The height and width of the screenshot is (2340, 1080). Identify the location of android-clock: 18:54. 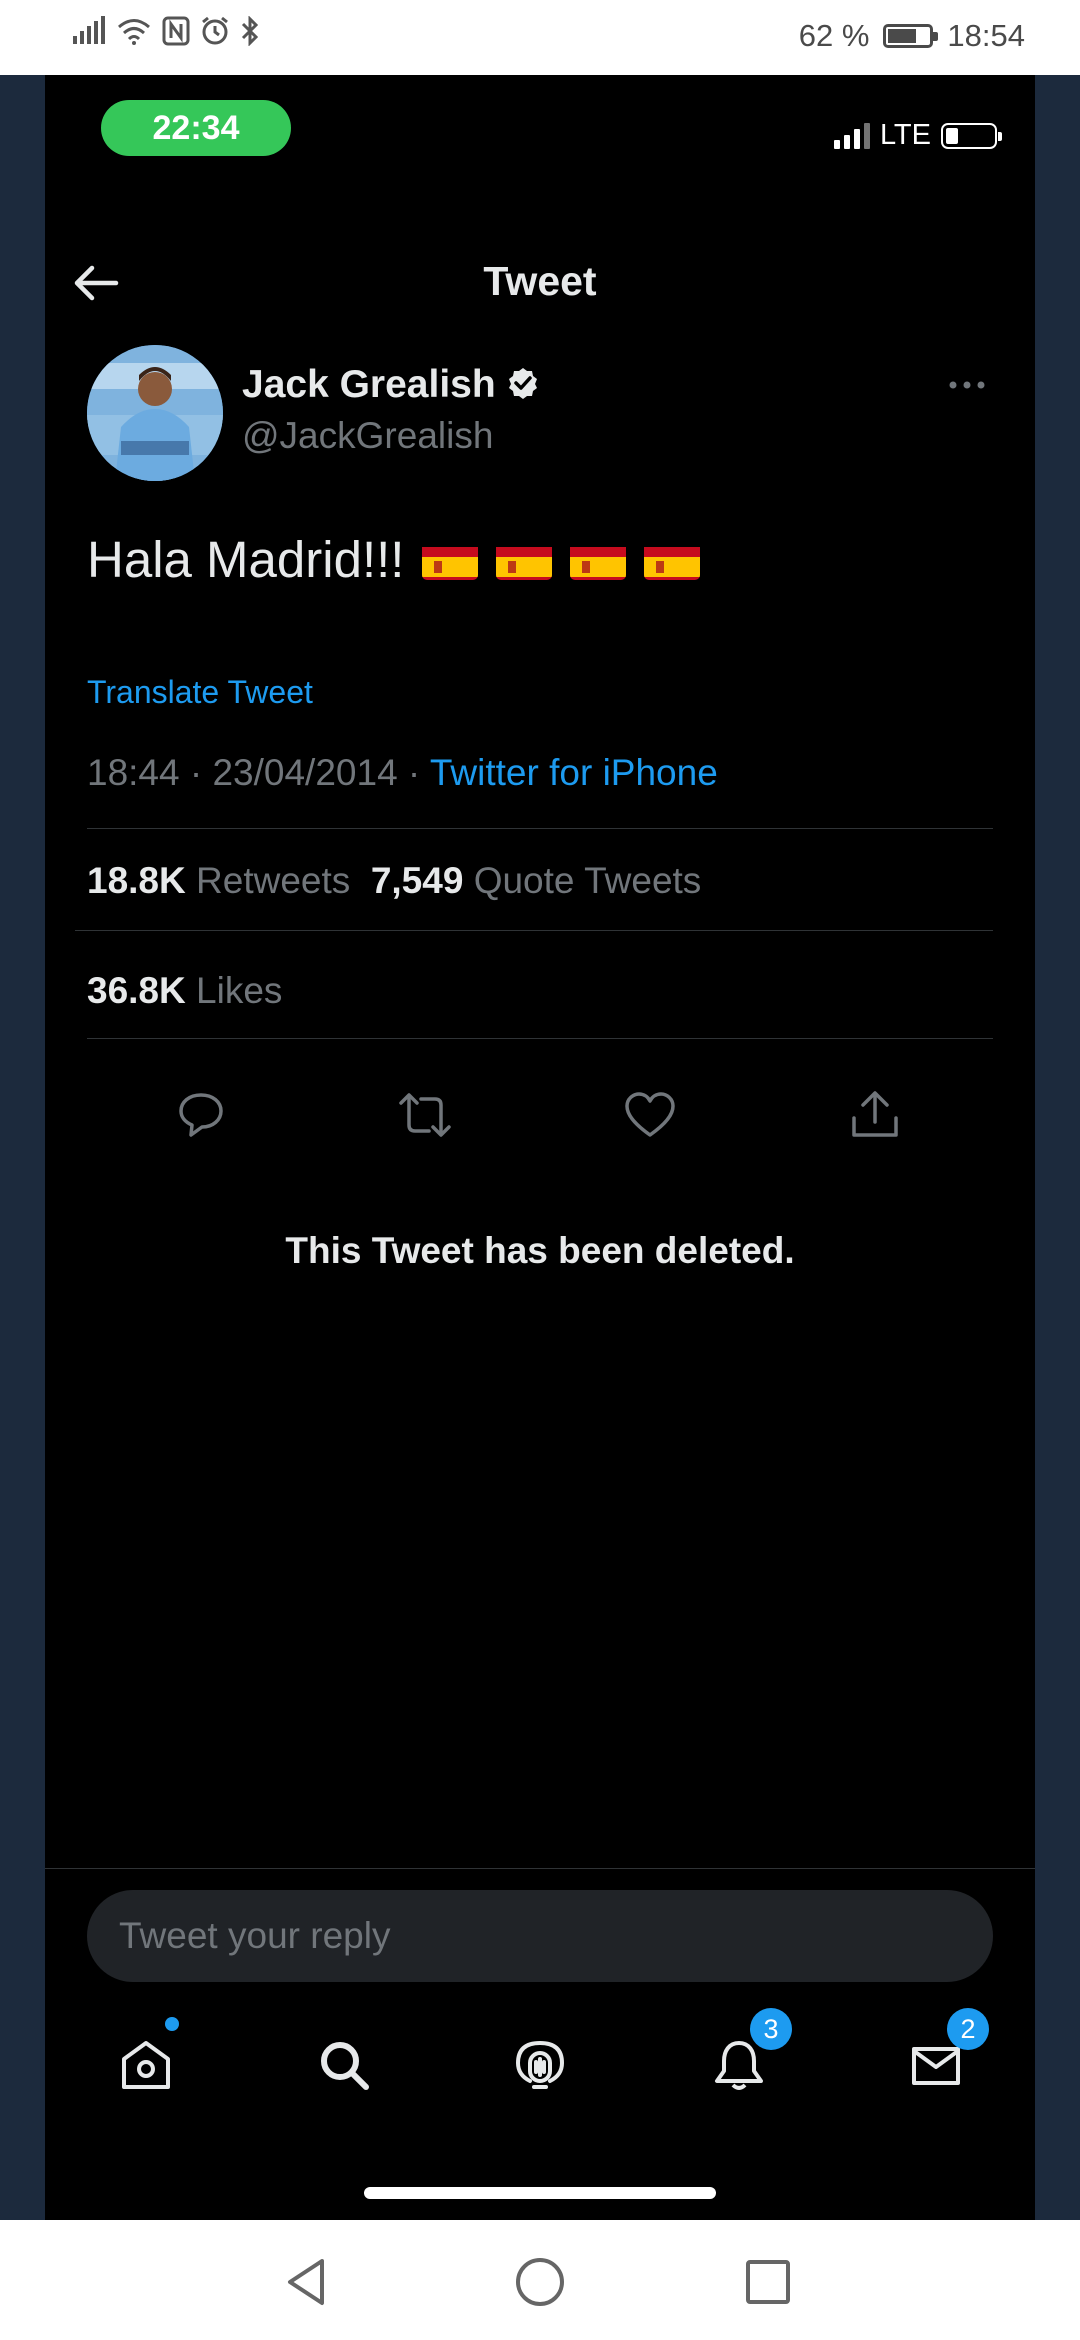
(986, 35).